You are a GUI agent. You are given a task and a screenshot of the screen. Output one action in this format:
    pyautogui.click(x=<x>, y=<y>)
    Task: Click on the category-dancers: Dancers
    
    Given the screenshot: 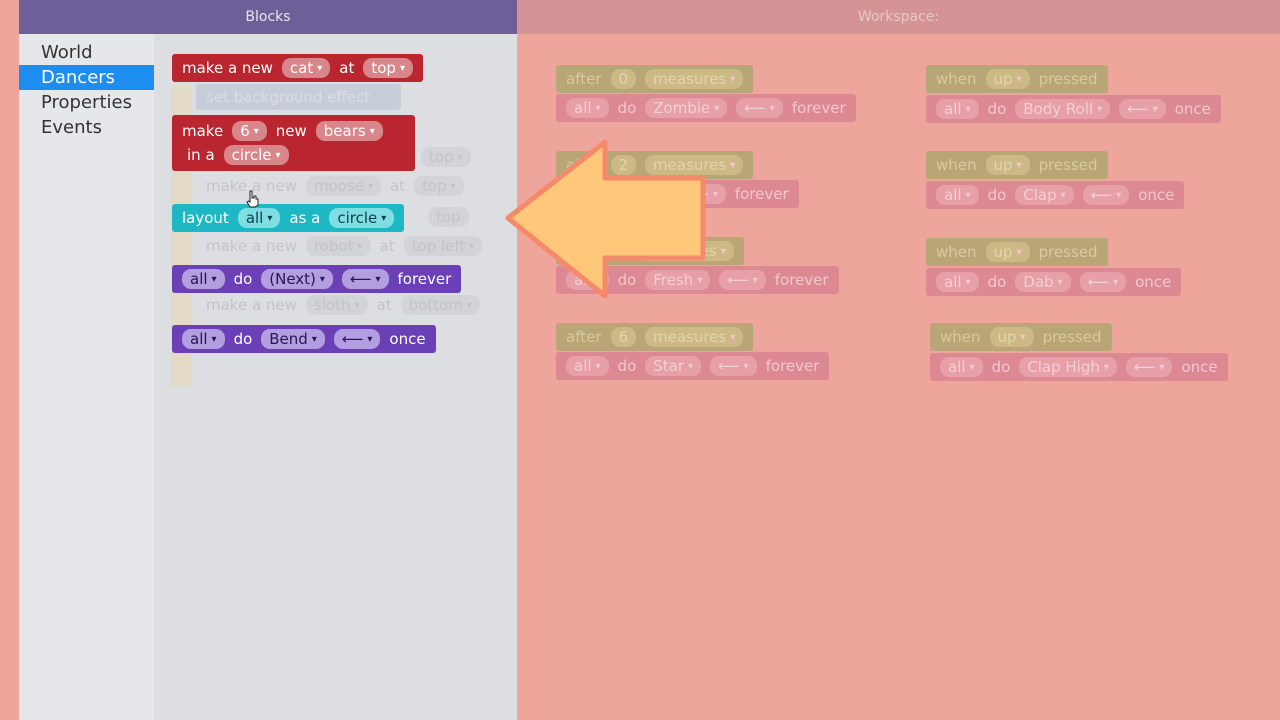 What is the action you would take?
    pyautogui.click(x=86, y=77)
    